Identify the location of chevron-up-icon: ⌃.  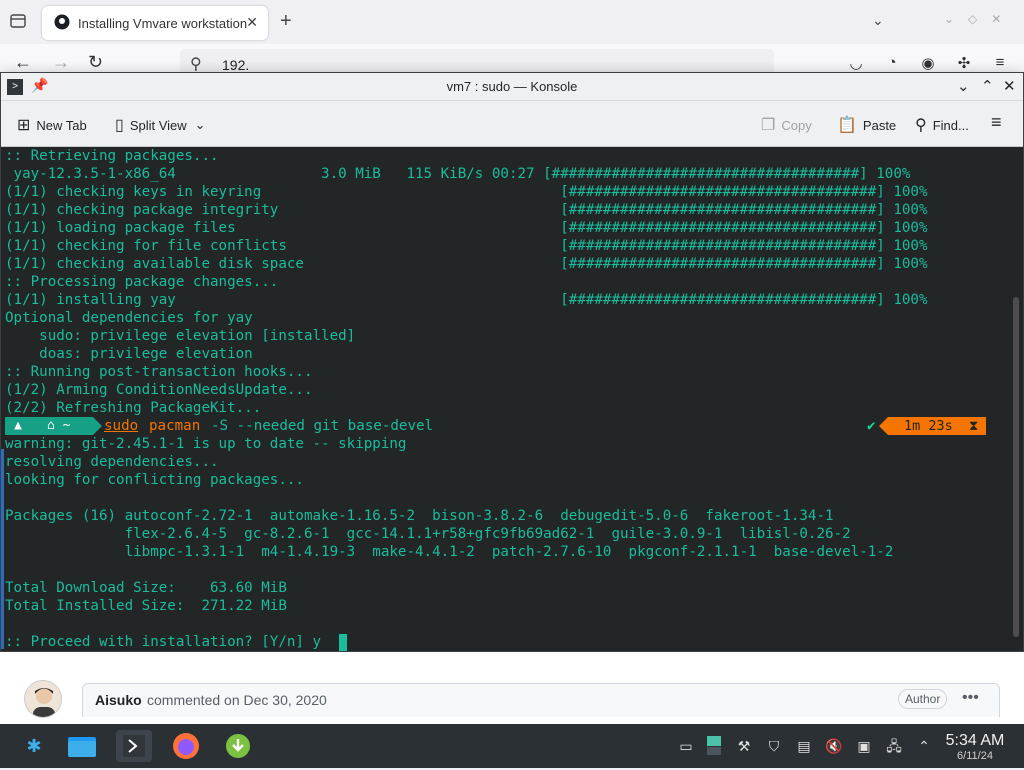
(924, 746).